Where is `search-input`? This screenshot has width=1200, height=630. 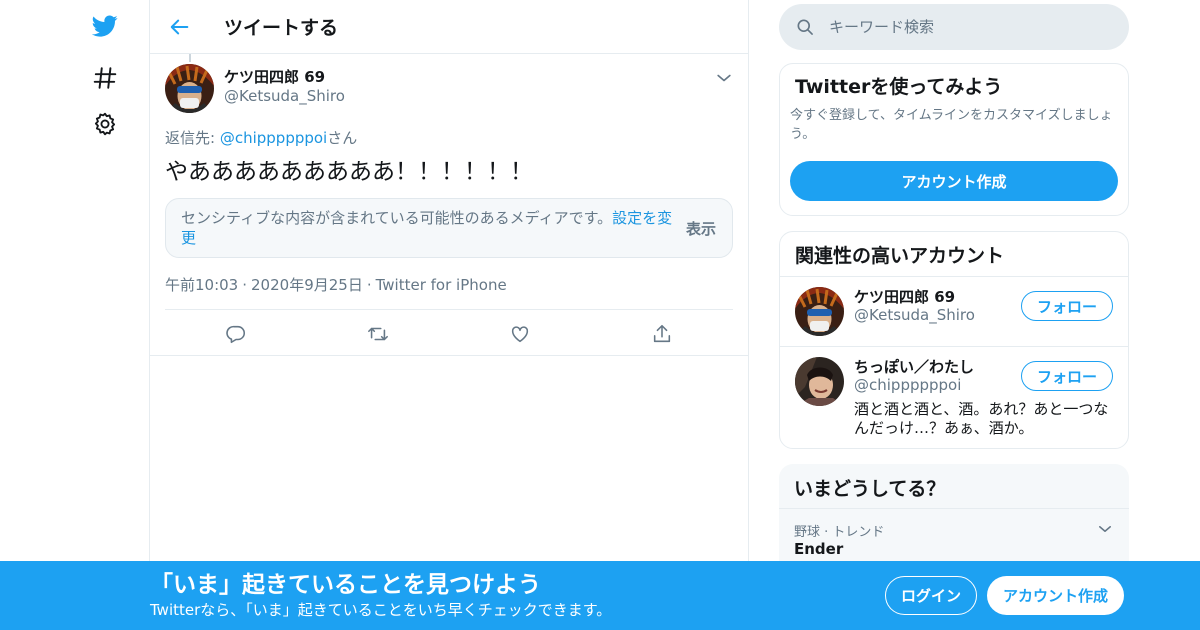
search-input is located at coordinates (959, 27).